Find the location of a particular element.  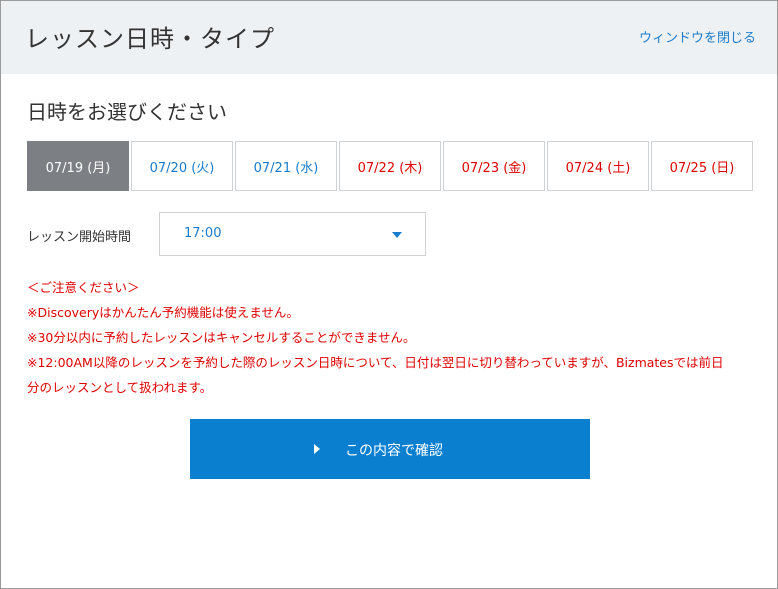

notice-line: ＜ご注意ください＞ is located at coordinates (83, 287).